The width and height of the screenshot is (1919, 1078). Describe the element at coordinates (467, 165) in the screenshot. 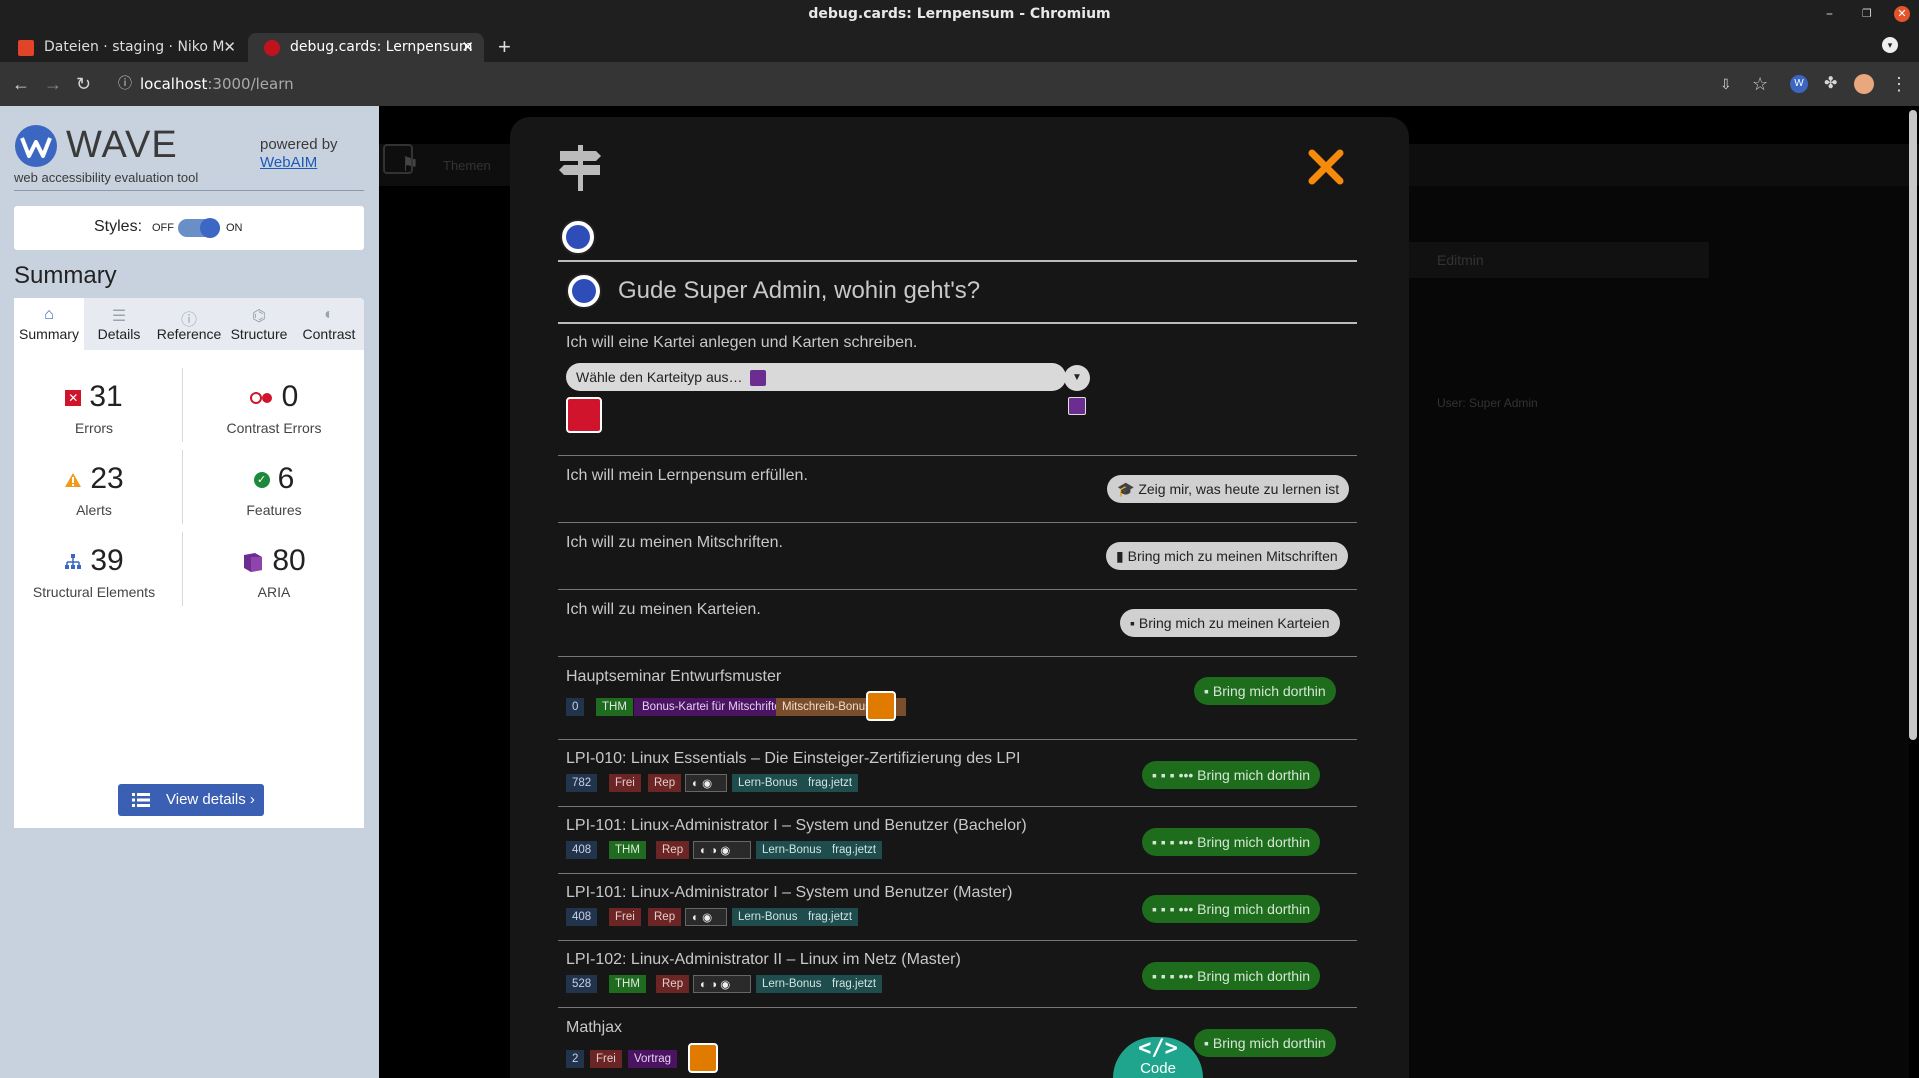

I see `themen-link: Themen` at that location.